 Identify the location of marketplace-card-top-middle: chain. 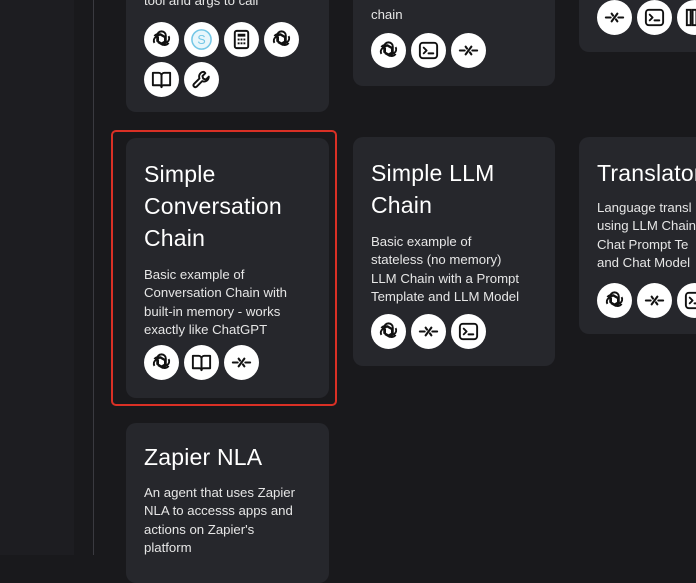
(454, 43).